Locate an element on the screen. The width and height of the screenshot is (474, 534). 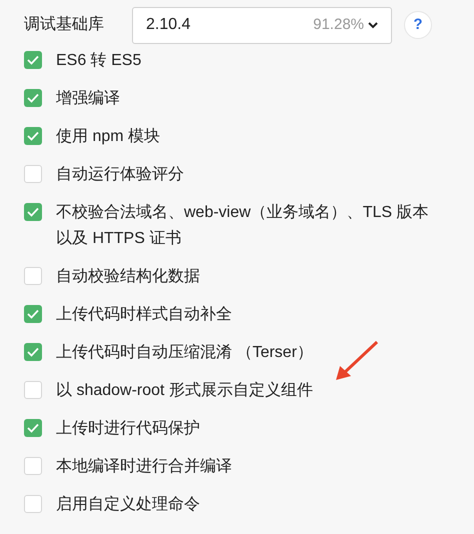
select-value: 2.10.4 is located at coordinates (169, 25).